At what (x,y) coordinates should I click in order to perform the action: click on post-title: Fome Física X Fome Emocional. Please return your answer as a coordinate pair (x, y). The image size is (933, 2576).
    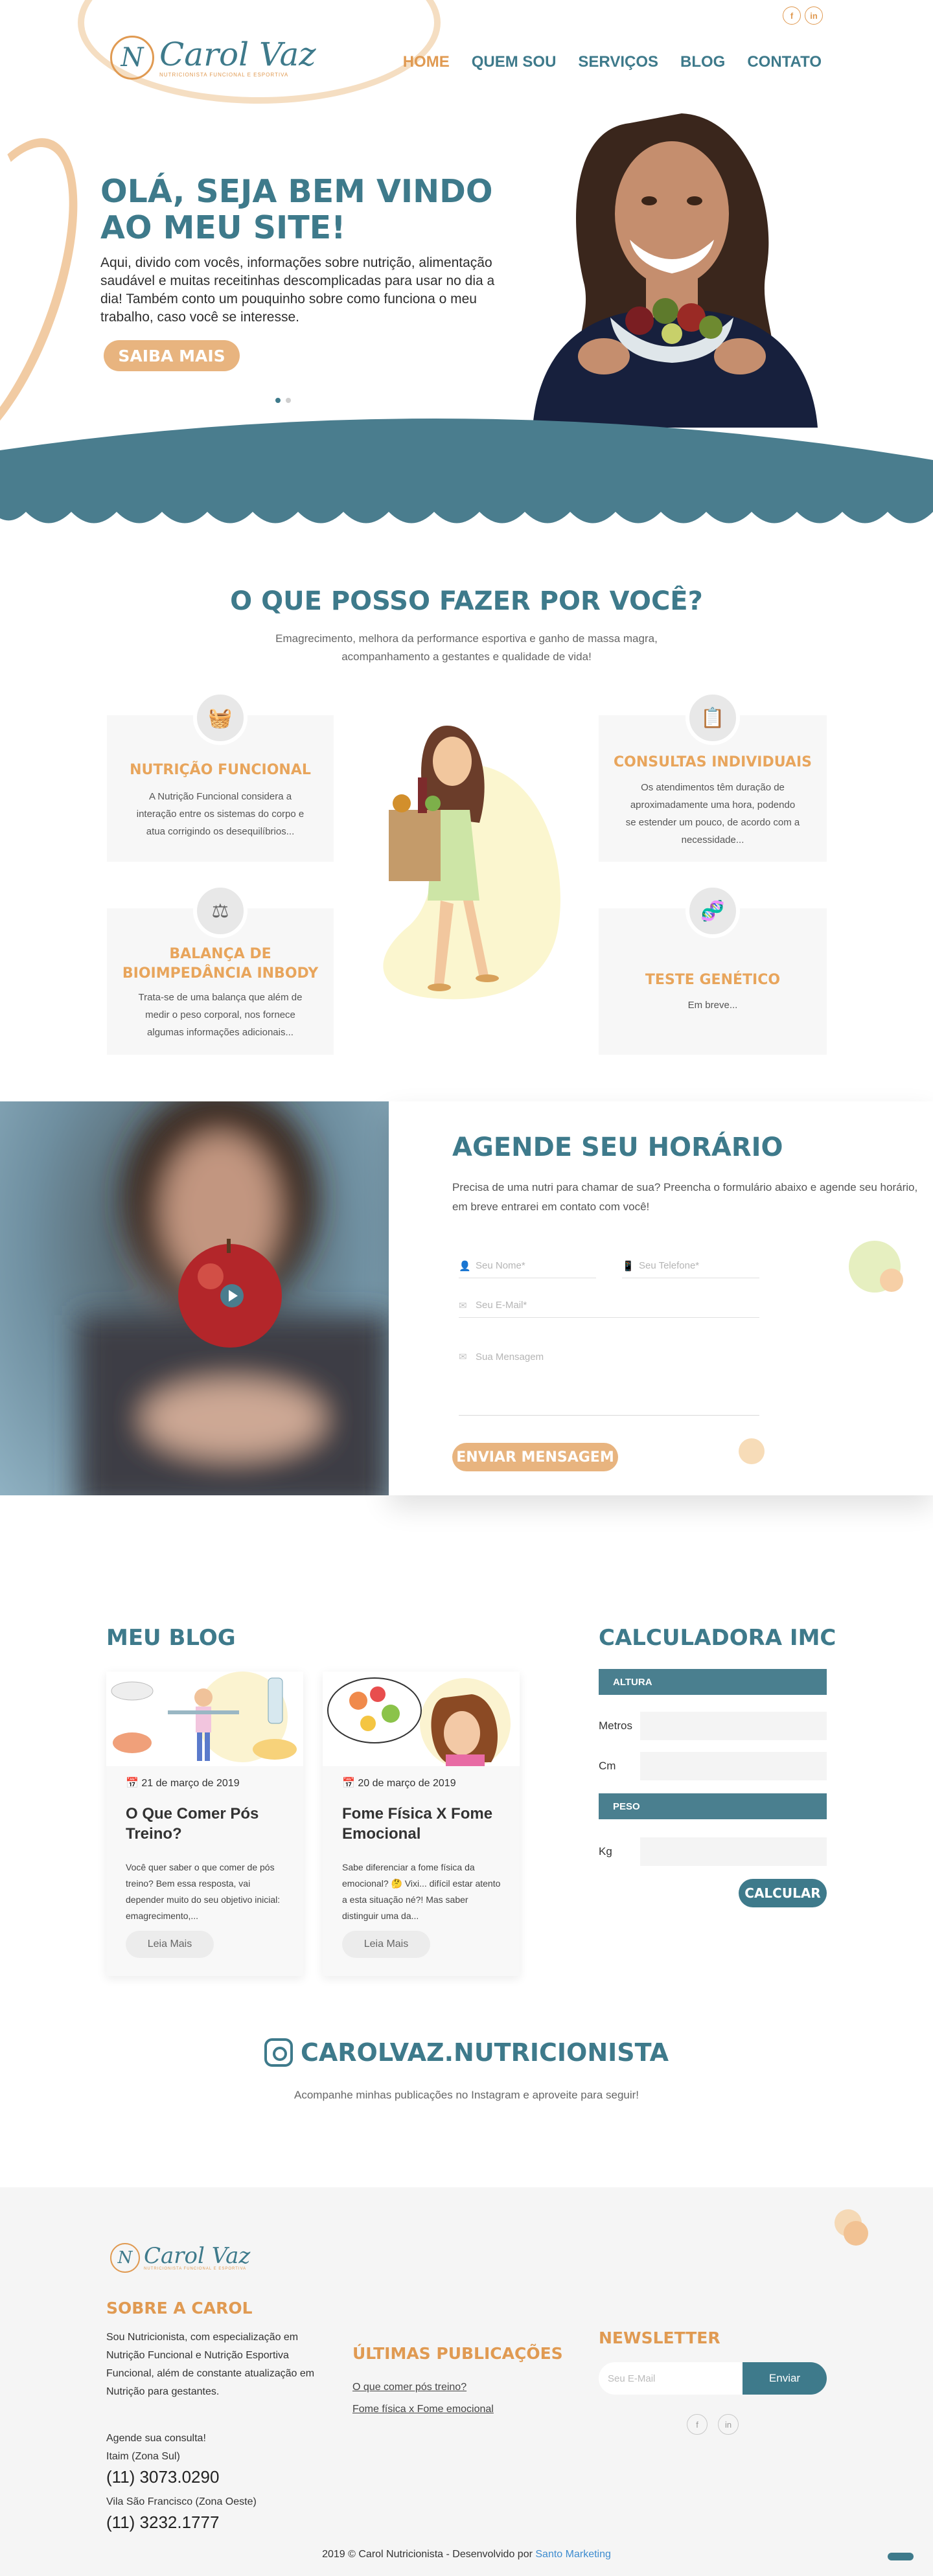
    Looking at the image, I should click on (423, 1824).